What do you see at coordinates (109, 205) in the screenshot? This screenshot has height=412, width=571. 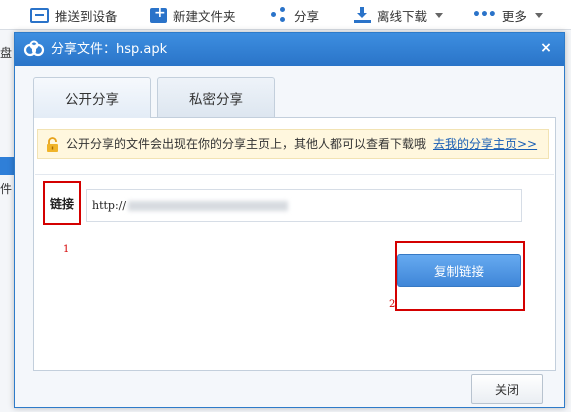 I see `url-prefix: http://` at bounding box center [109, 205].